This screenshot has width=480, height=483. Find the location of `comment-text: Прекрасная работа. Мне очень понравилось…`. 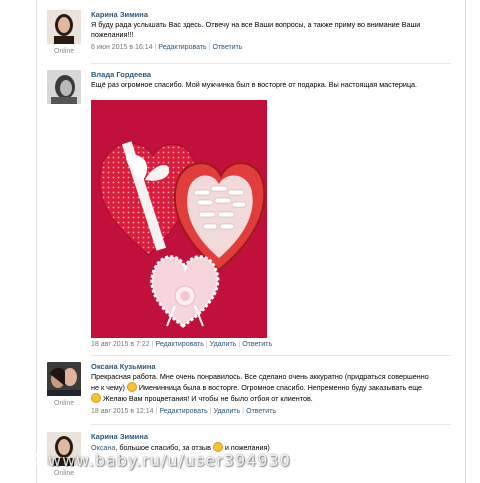

comment-text: Прекрасная работа. Мне очень понравилось… is located at coordinates (269, 388).